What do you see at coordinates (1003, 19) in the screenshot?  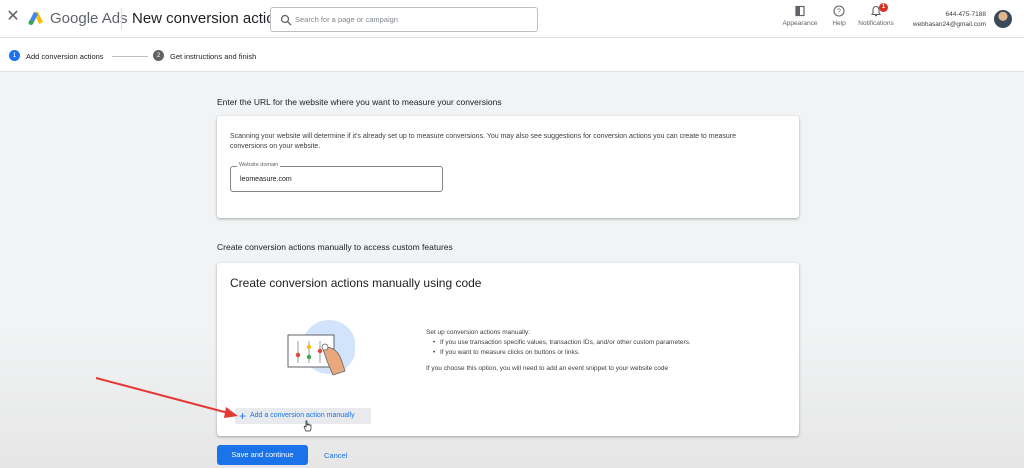 I see `avatar` at bounding box center [1003, 19].